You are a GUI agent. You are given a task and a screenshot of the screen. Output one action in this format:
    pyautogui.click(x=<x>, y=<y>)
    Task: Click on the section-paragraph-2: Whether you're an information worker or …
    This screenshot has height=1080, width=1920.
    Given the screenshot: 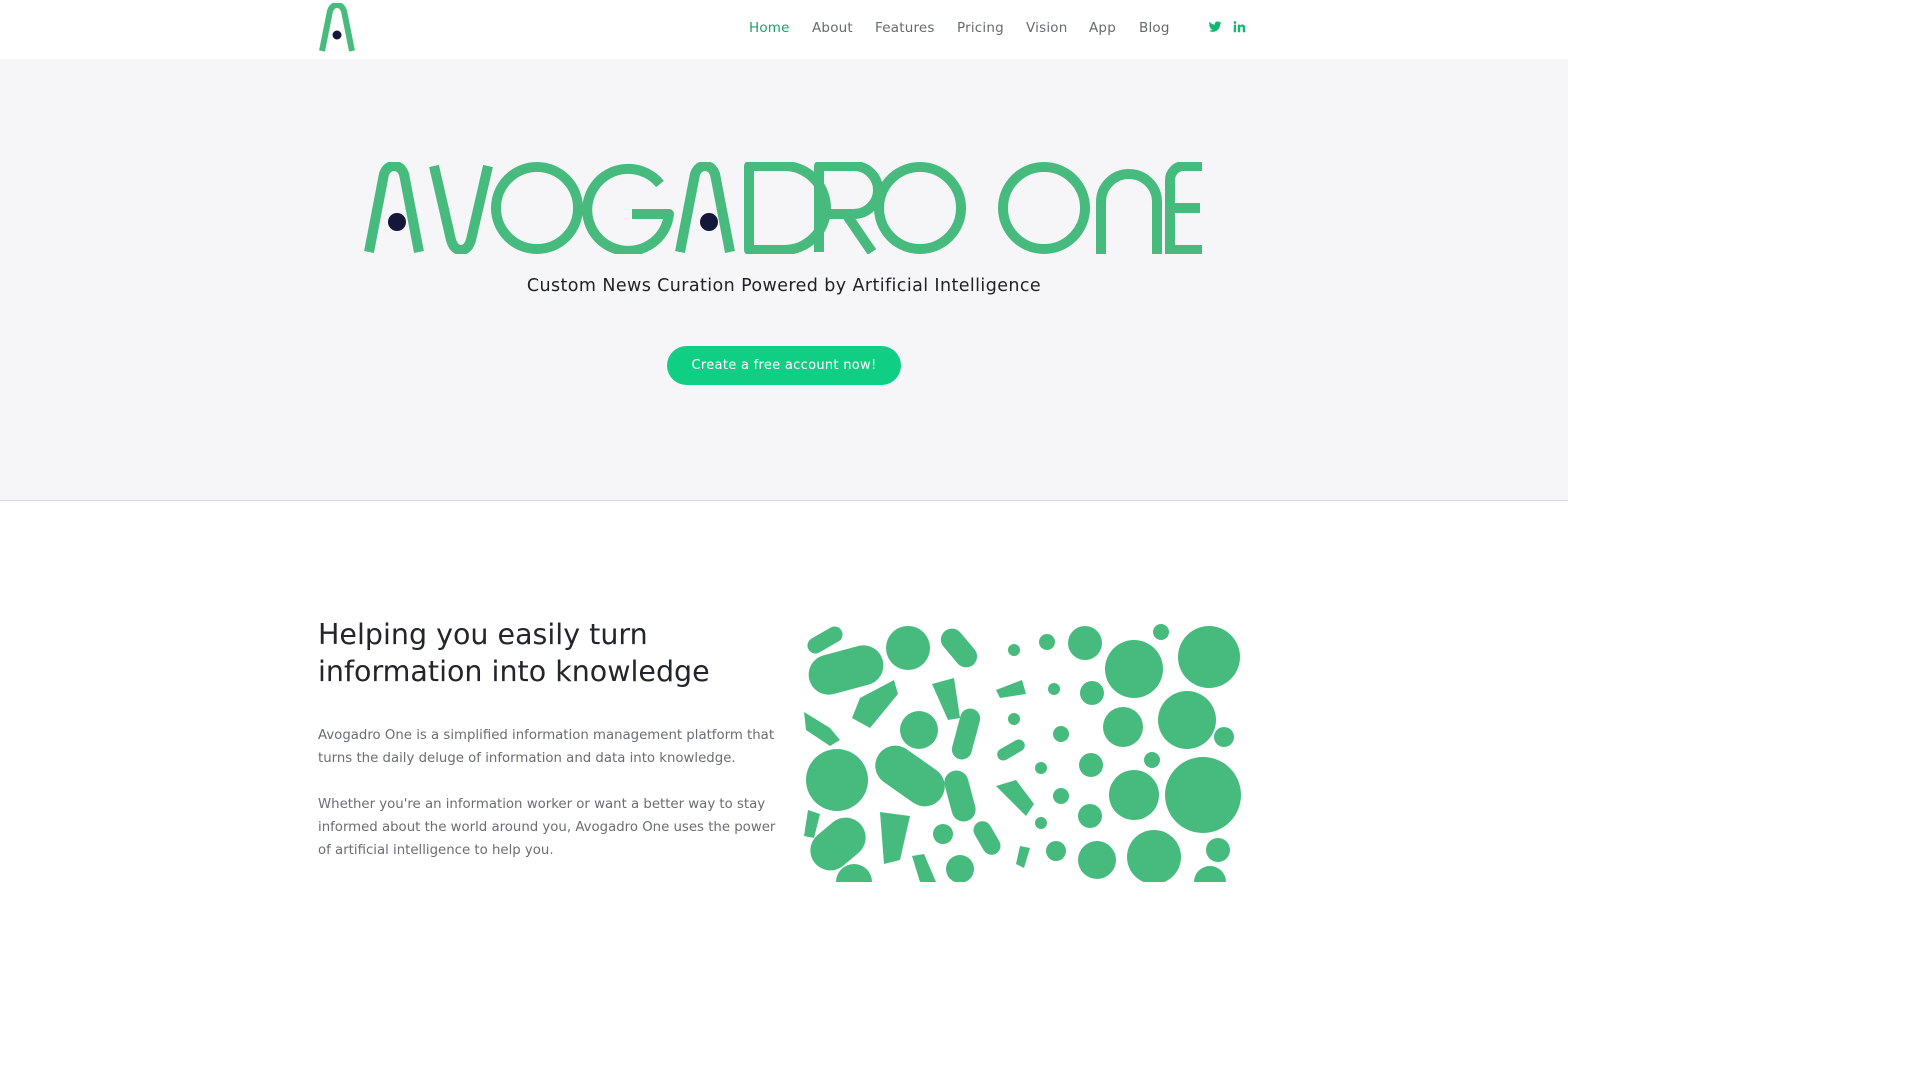 What is the action you would take?
    pyautogui.click(x=547, y=827)
    